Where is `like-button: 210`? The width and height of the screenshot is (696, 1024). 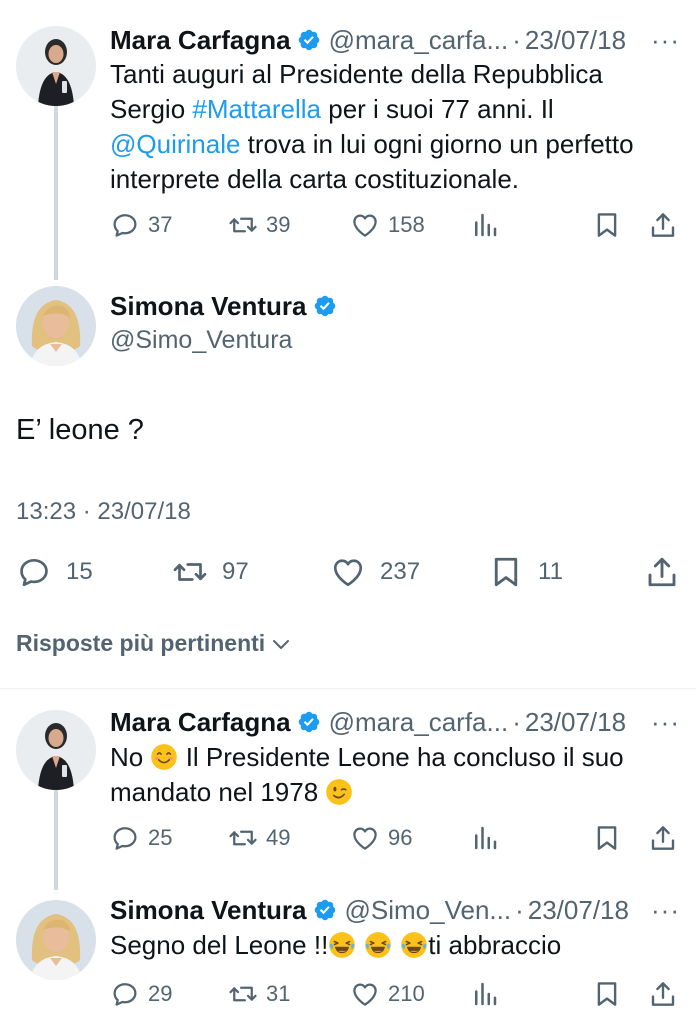
like-button: 210 is located at coordinates (387, 994).